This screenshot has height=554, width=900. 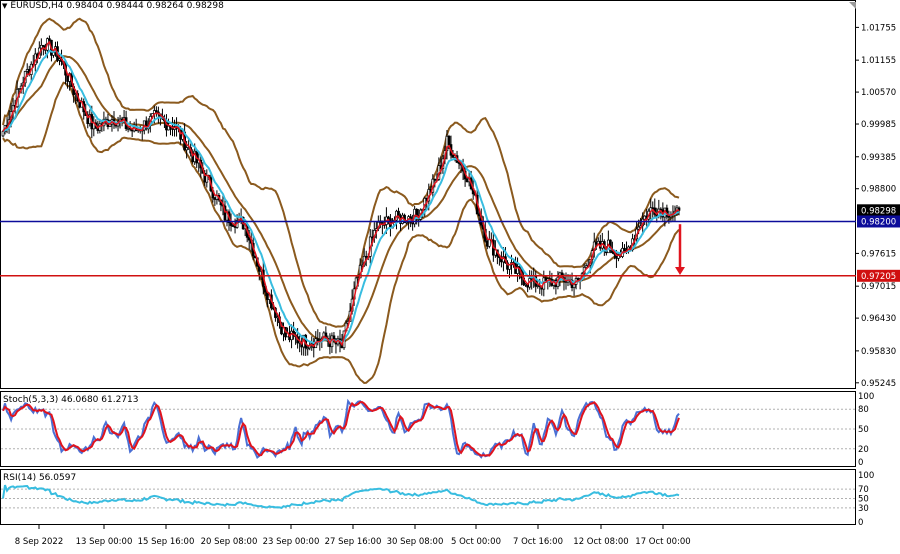 What do you see at coordinates (878, 277) in the screenshot?
I see `level-price-label: 0.97205` at bounding box center [878, 277].